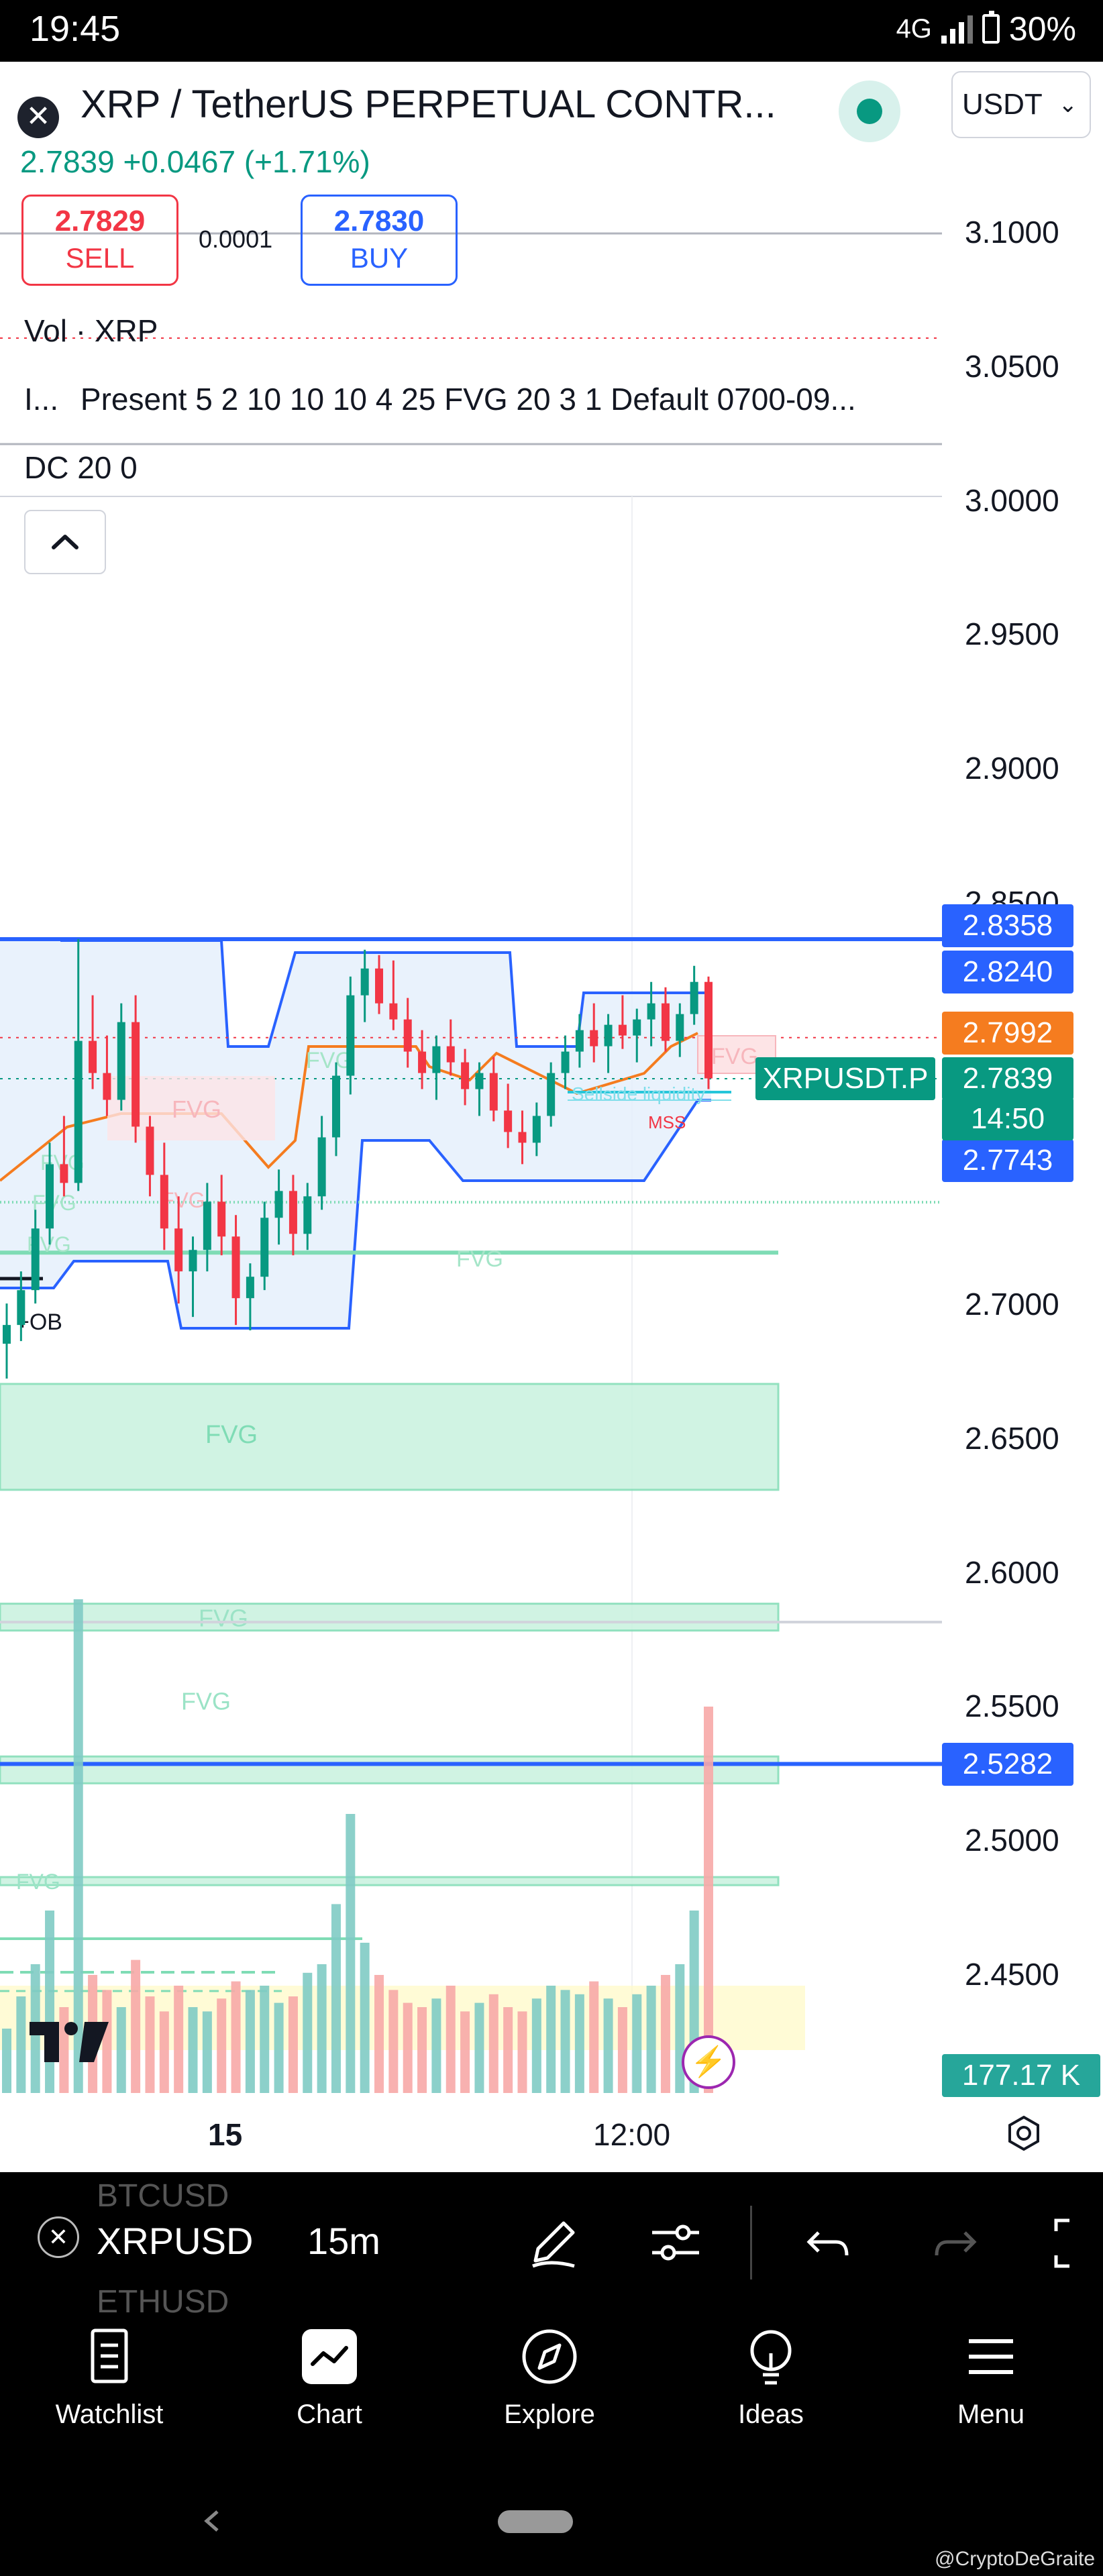 The height and width of the screenshot is (2576, 1103). I want to click on nav-explore: Explore, so click(549, 2378).